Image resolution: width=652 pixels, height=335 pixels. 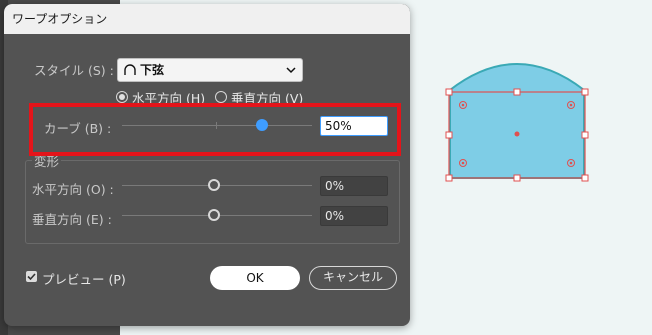 I want to click on lower-arc-icon, so click(x=130, y=69).